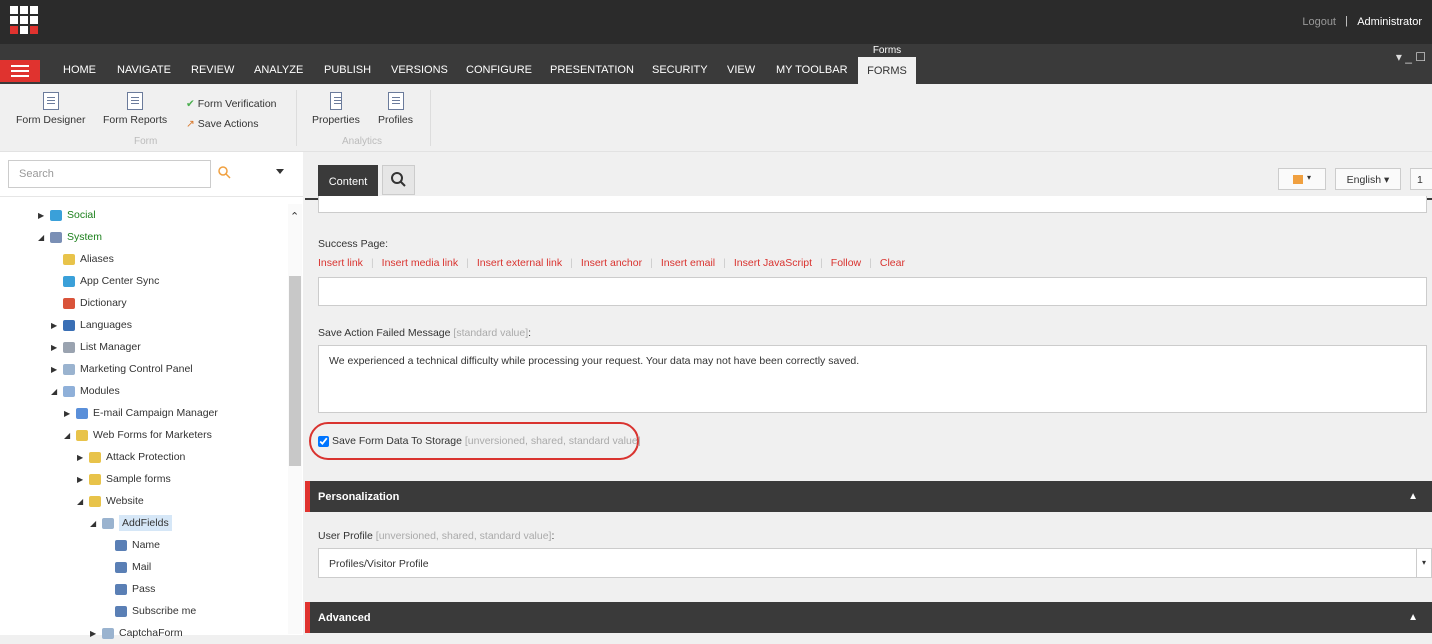 The height and width of the screenshot is (644, 1432). I want to click on tab-review: REVIEW, so click(212, 70).